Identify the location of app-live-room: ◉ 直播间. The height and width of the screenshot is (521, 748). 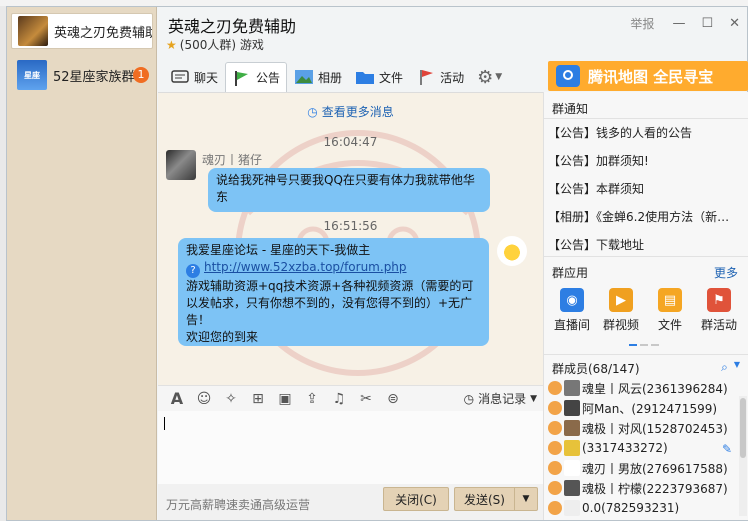
(572, 310).